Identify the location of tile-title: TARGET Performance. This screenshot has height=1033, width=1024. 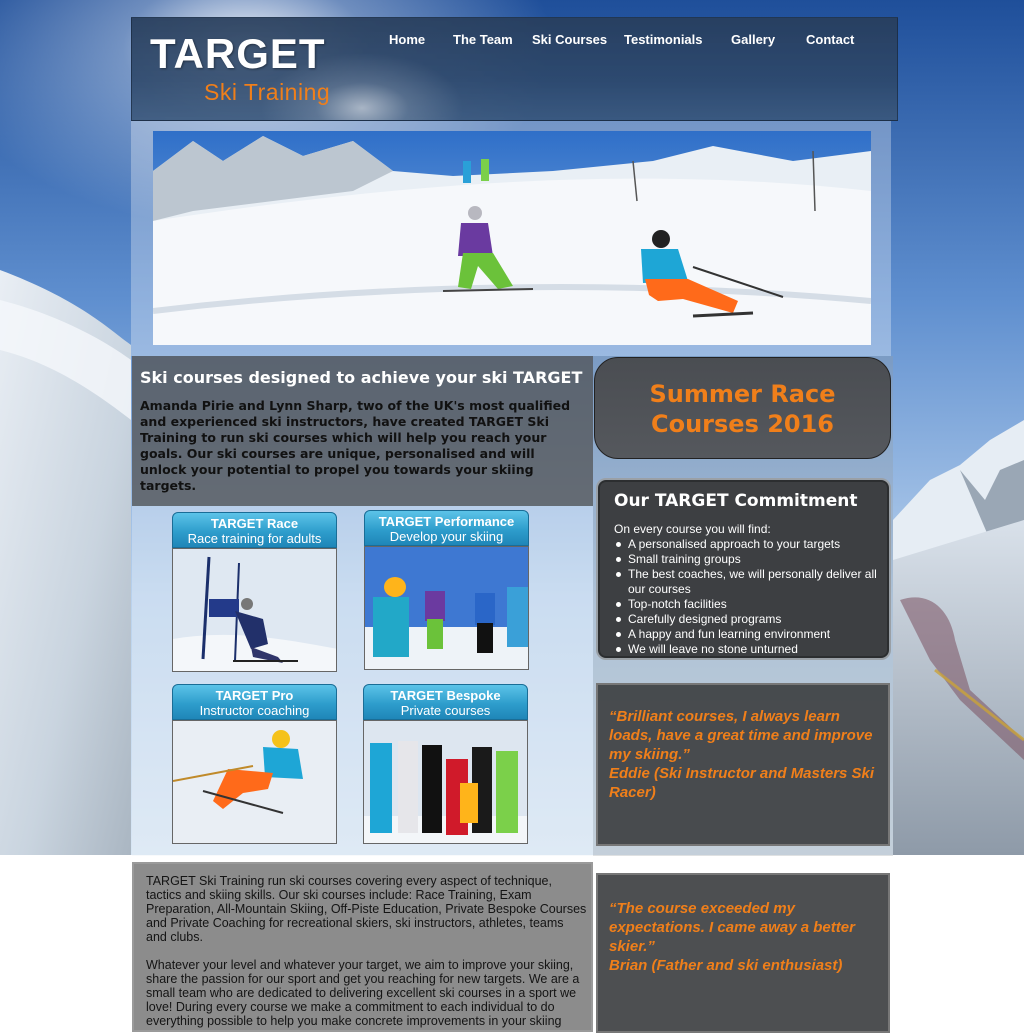
(446, 521).